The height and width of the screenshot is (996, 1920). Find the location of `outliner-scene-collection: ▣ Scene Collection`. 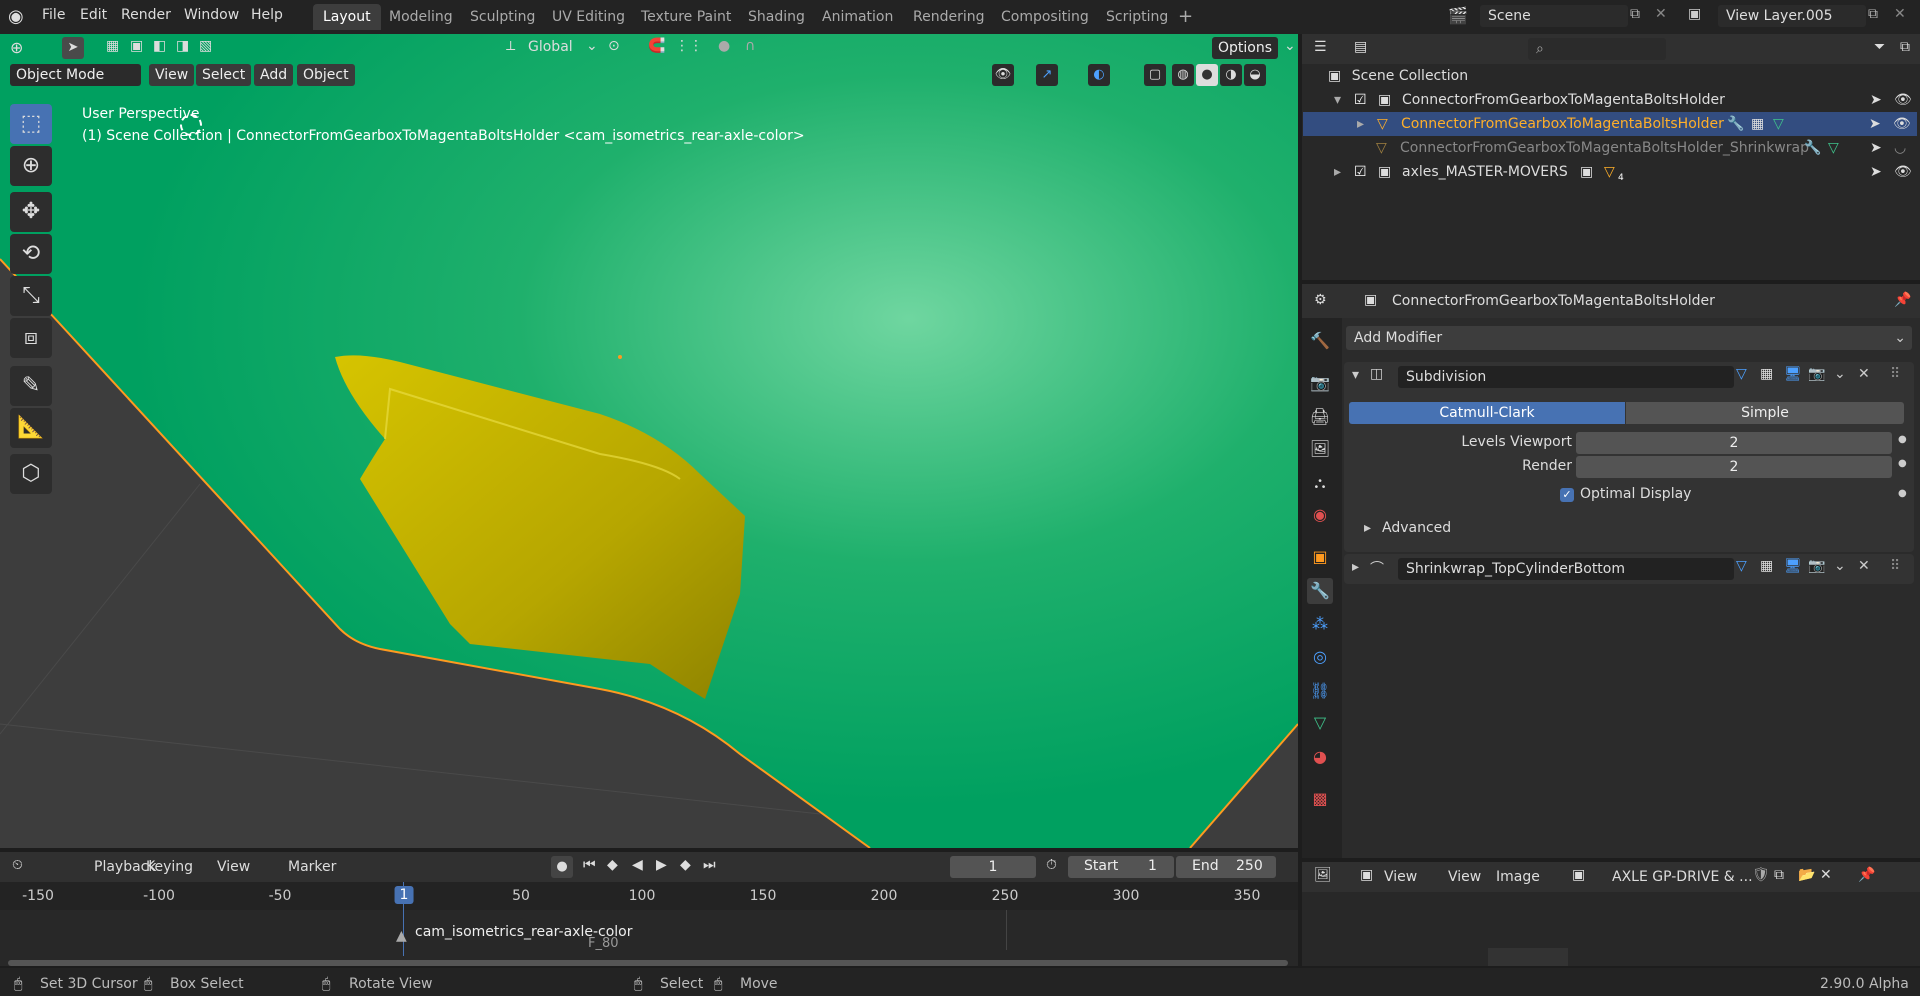

outliner-scene-collection: ▣ Scene Collection is located at coordinates (1398, 76).